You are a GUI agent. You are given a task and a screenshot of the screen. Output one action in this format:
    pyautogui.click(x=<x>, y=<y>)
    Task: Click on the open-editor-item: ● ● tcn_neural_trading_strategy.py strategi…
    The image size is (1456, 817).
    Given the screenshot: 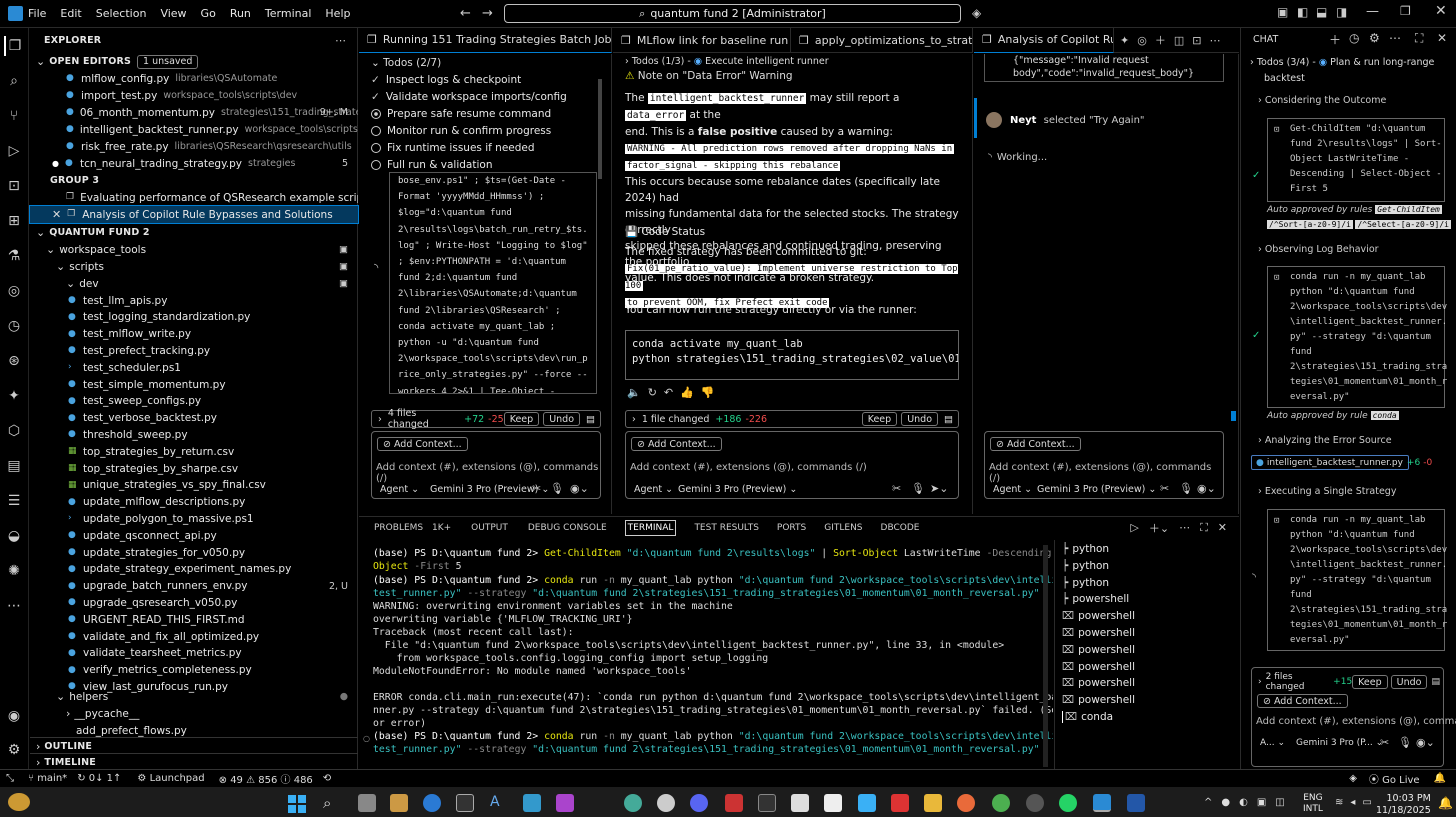 What is the action you would take?
    pyautogui.click(x=194, y=163)
    